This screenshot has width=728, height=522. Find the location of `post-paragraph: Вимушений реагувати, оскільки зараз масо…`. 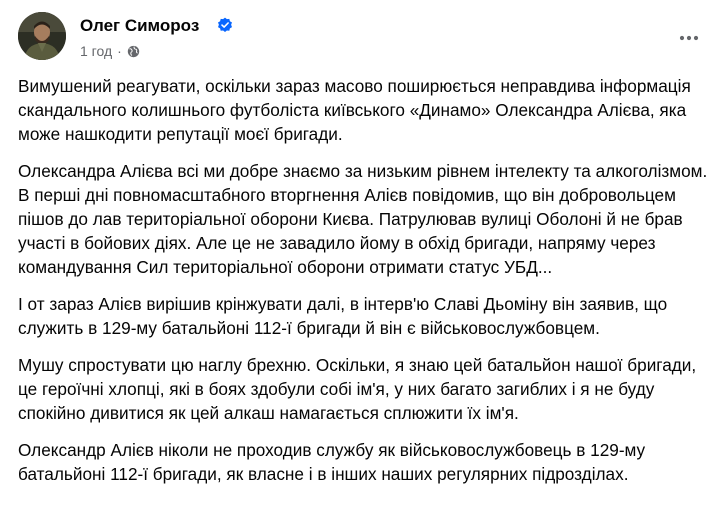

post-paragraph: Вимушений реагувати, оскільки зараз масо… is located at coordinates (354, 110).